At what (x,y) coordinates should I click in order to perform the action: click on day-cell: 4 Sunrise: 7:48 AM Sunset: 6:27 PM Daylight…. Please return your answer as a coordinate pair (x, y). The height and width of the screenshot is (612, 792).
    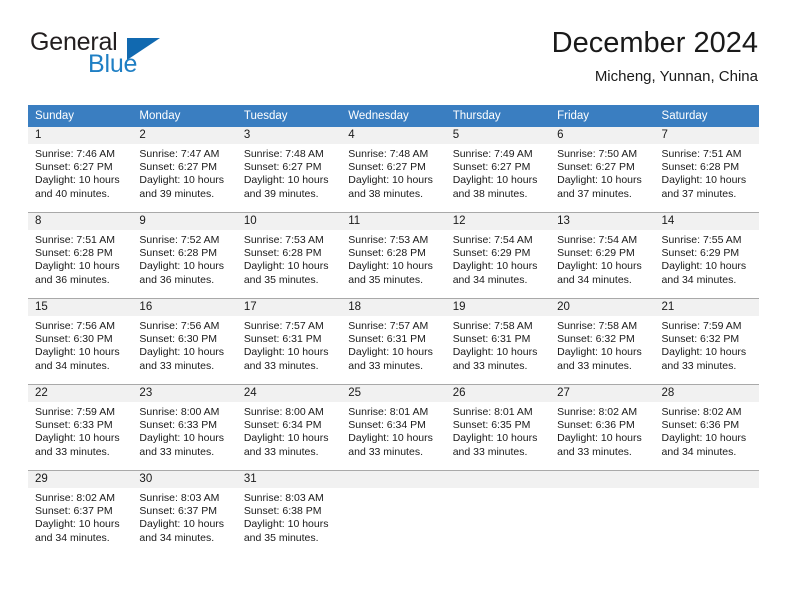
    Looking at the image, I should click on (393, 170).